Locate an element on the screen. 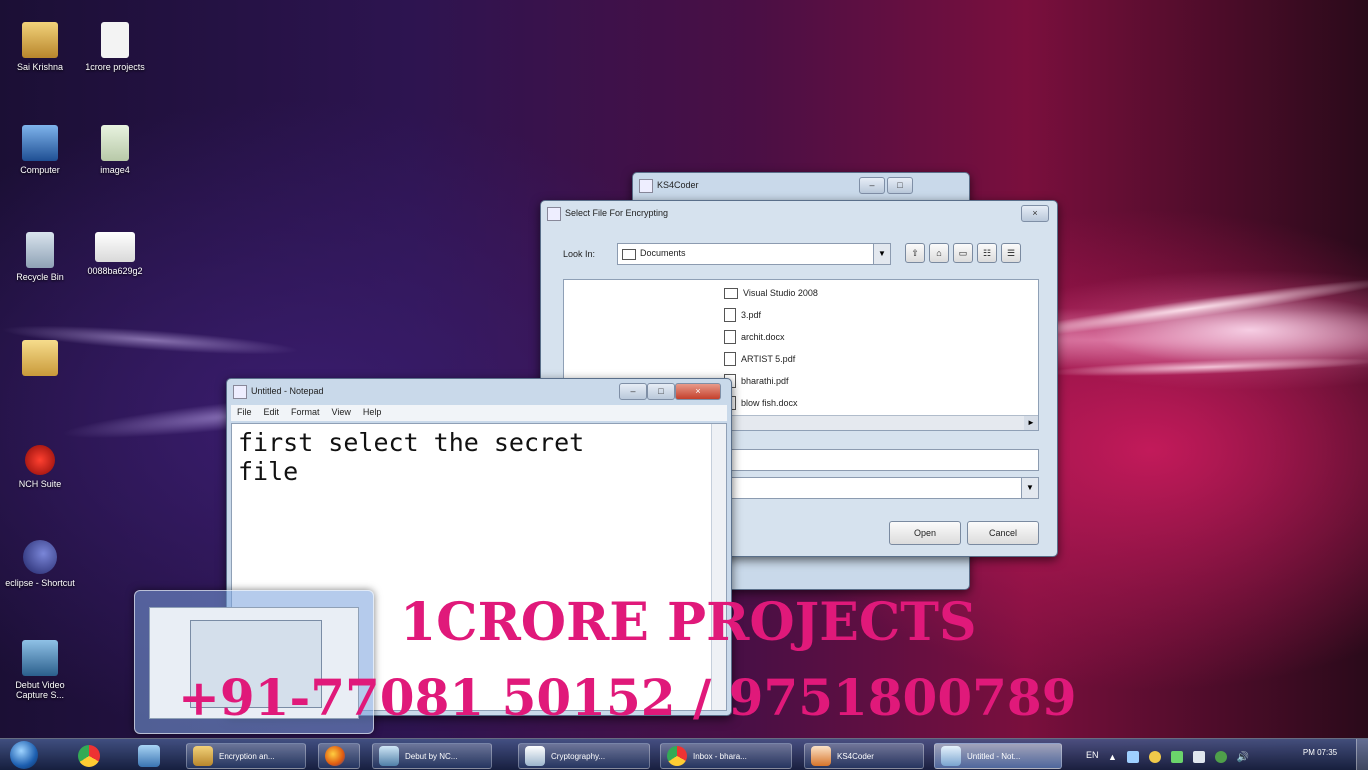 Image resolution: width=1368 pixels, height=770 pixels. taskbar-item-kscoder: KS4Coder is located at coordinates (864, 756).